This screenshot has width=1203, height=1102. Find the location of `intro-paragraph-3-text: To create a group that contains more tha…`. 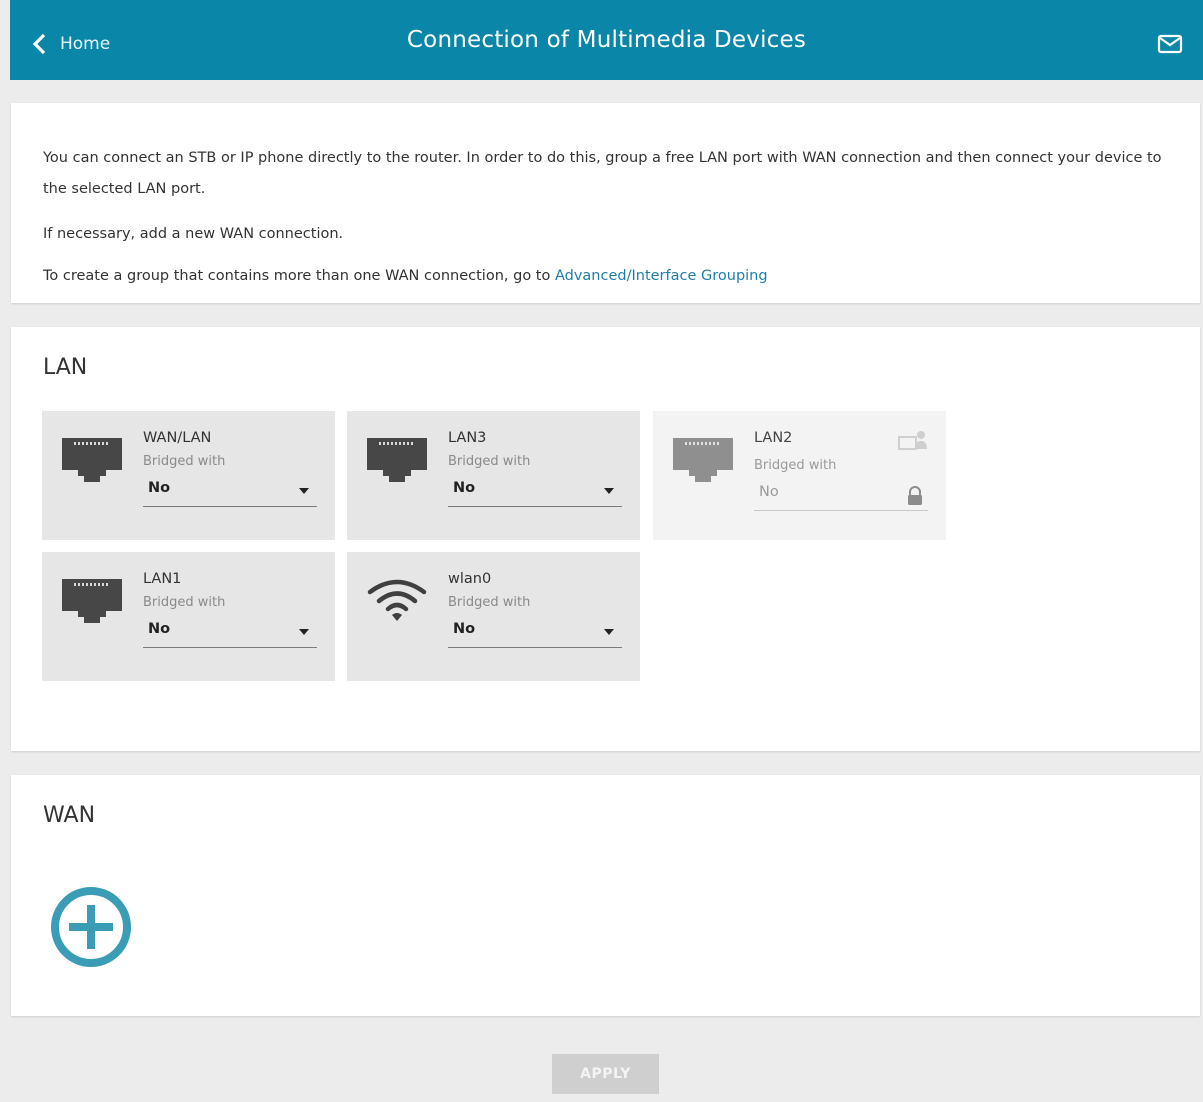

intro-paragraph-3-text: To create a group that contains more tha… is located at coordinates (299, 276).